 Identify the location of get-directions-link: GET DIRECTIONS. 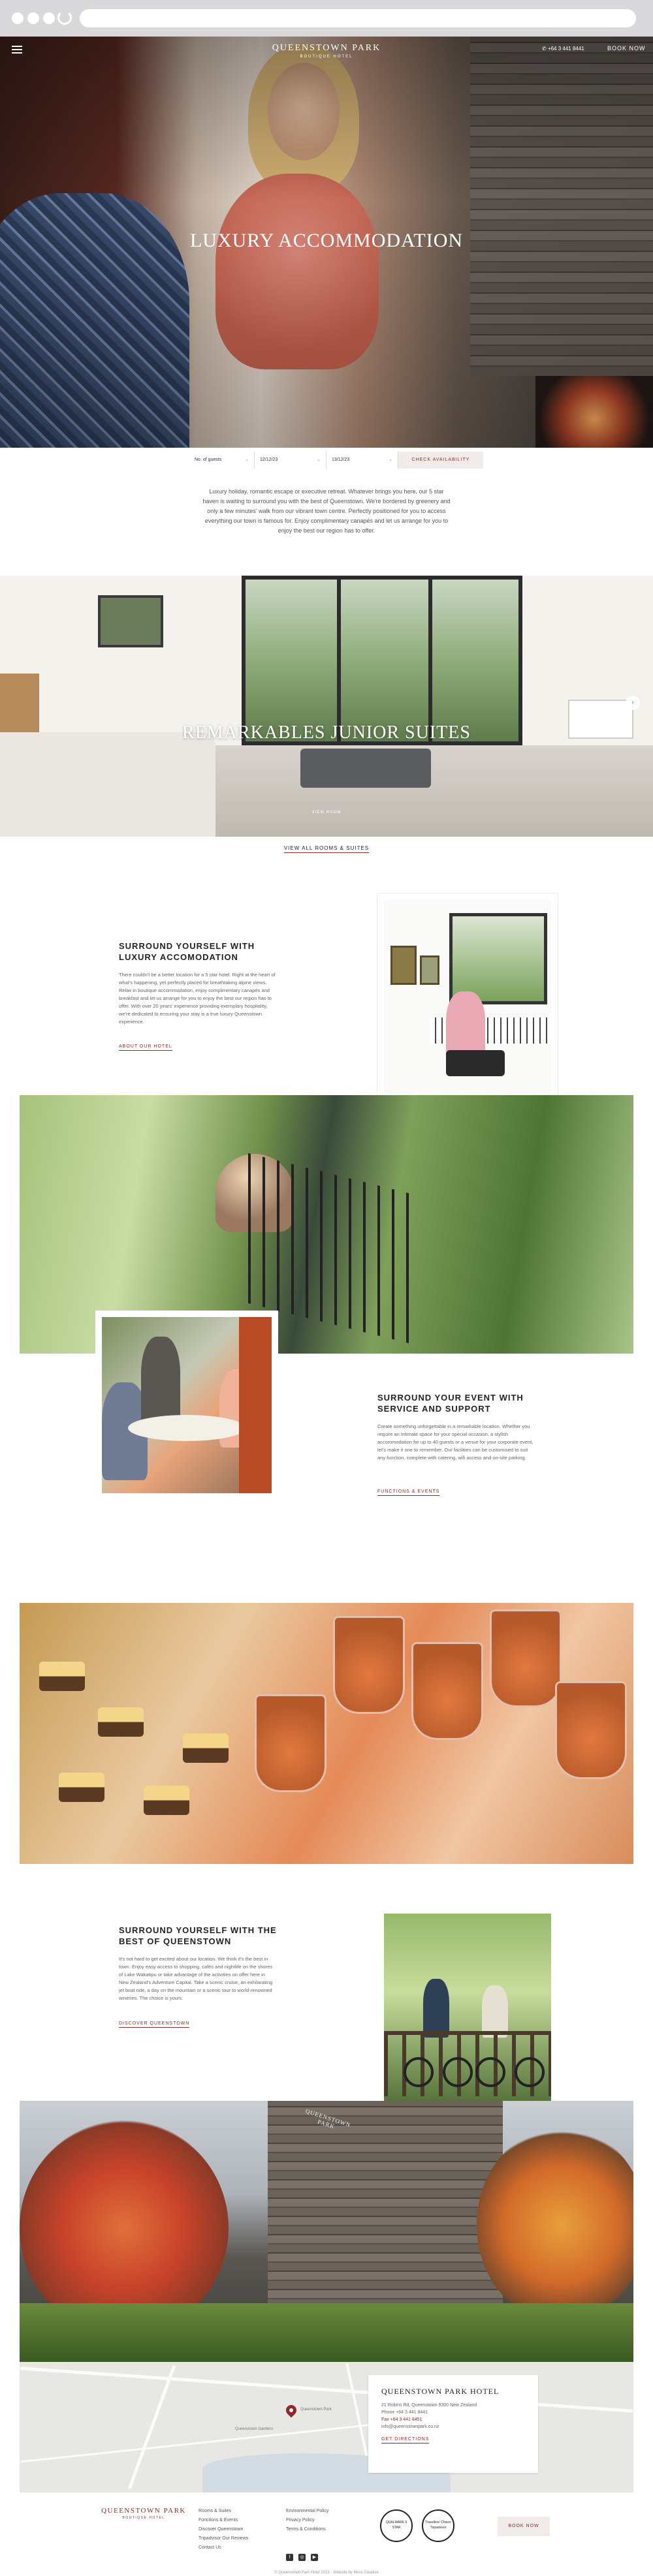
(453, 2440).